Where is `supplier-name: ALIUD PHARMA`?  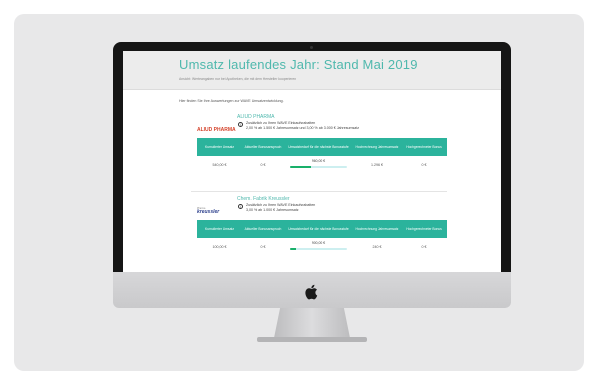
supplier-name: ALIUD PHARMA is located at coordinates (256, 117).